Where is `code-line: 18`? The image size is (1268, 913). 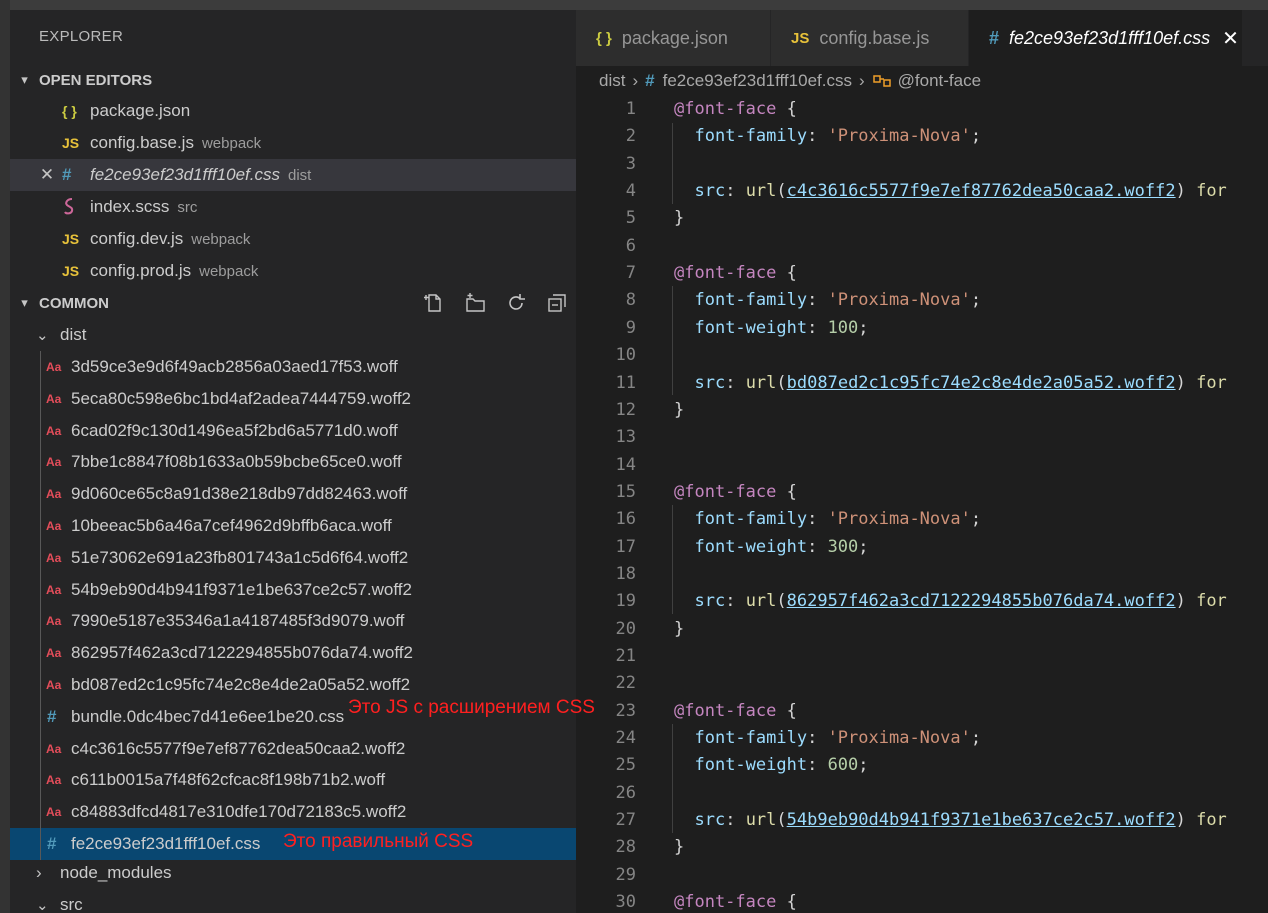
code-line: 18 is located at coordinates (922, 574).